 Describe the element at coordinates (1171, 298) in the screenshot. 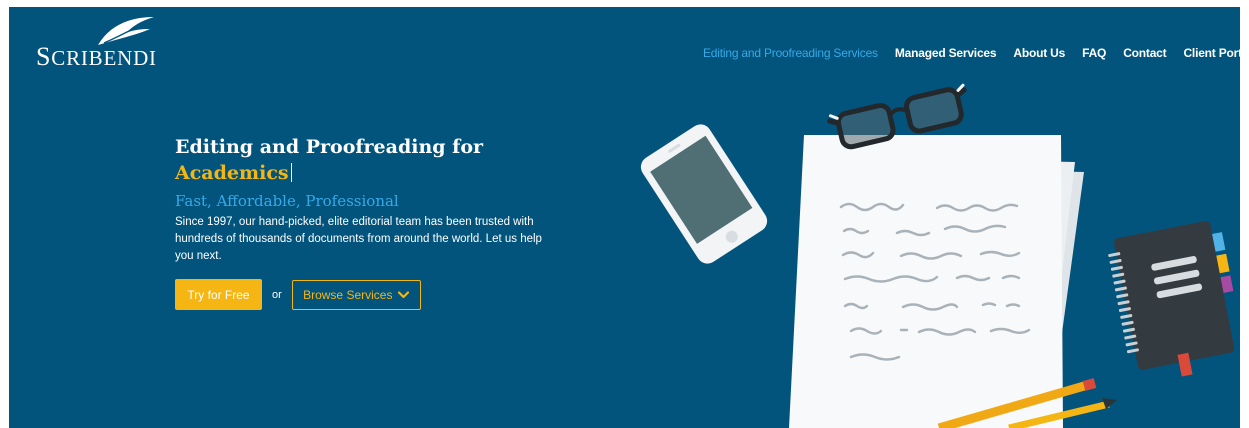

I see `notebook-illustration` at that location.